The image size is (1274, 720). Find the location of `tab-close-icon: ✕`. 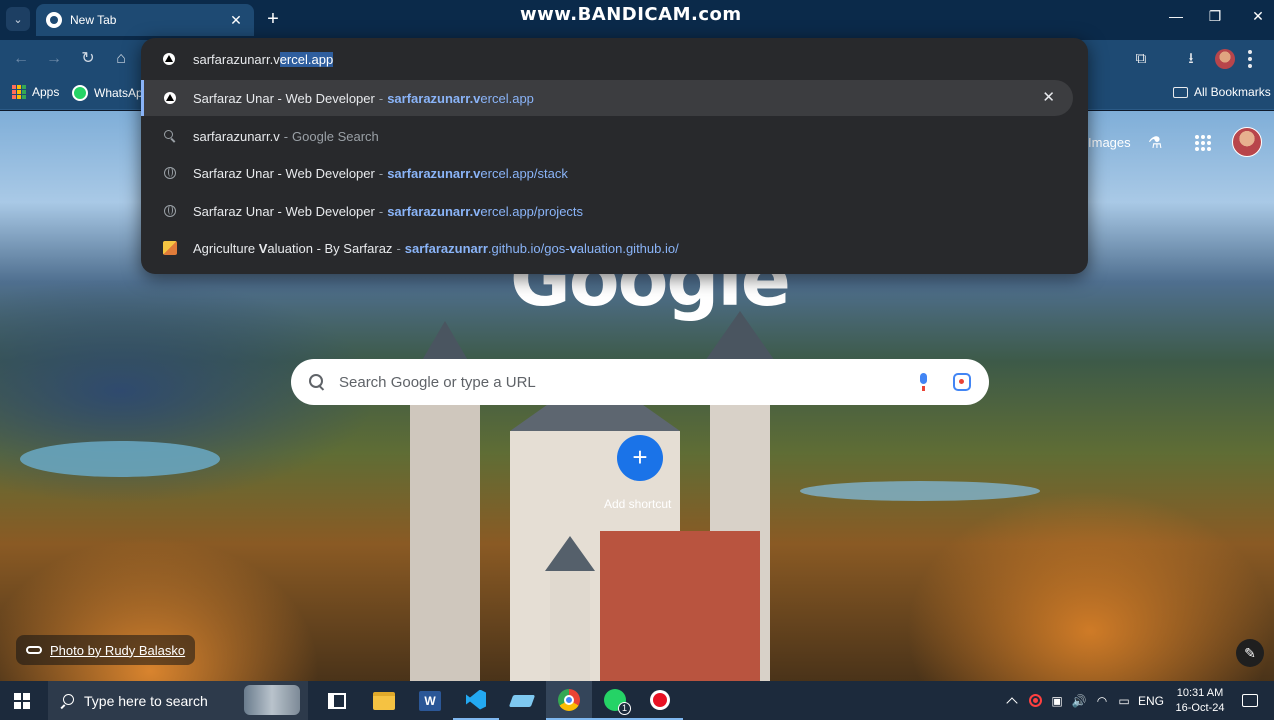

tab-close-icon: ✕ is located at coordinates (236, 20).